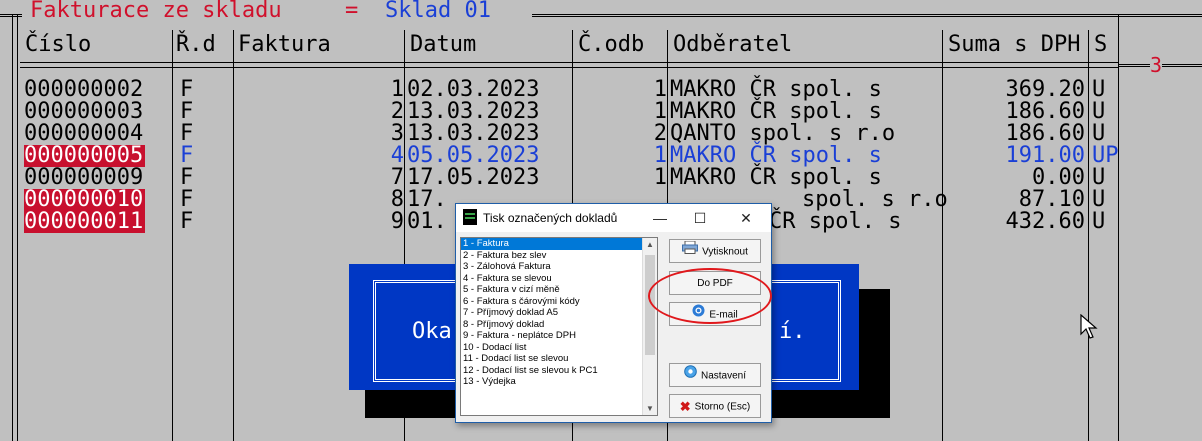 The image size is (1202, 441). Describe the element at coordinates (397, 111) in the screenshot. I see `cell-faktura: 2` at that location.